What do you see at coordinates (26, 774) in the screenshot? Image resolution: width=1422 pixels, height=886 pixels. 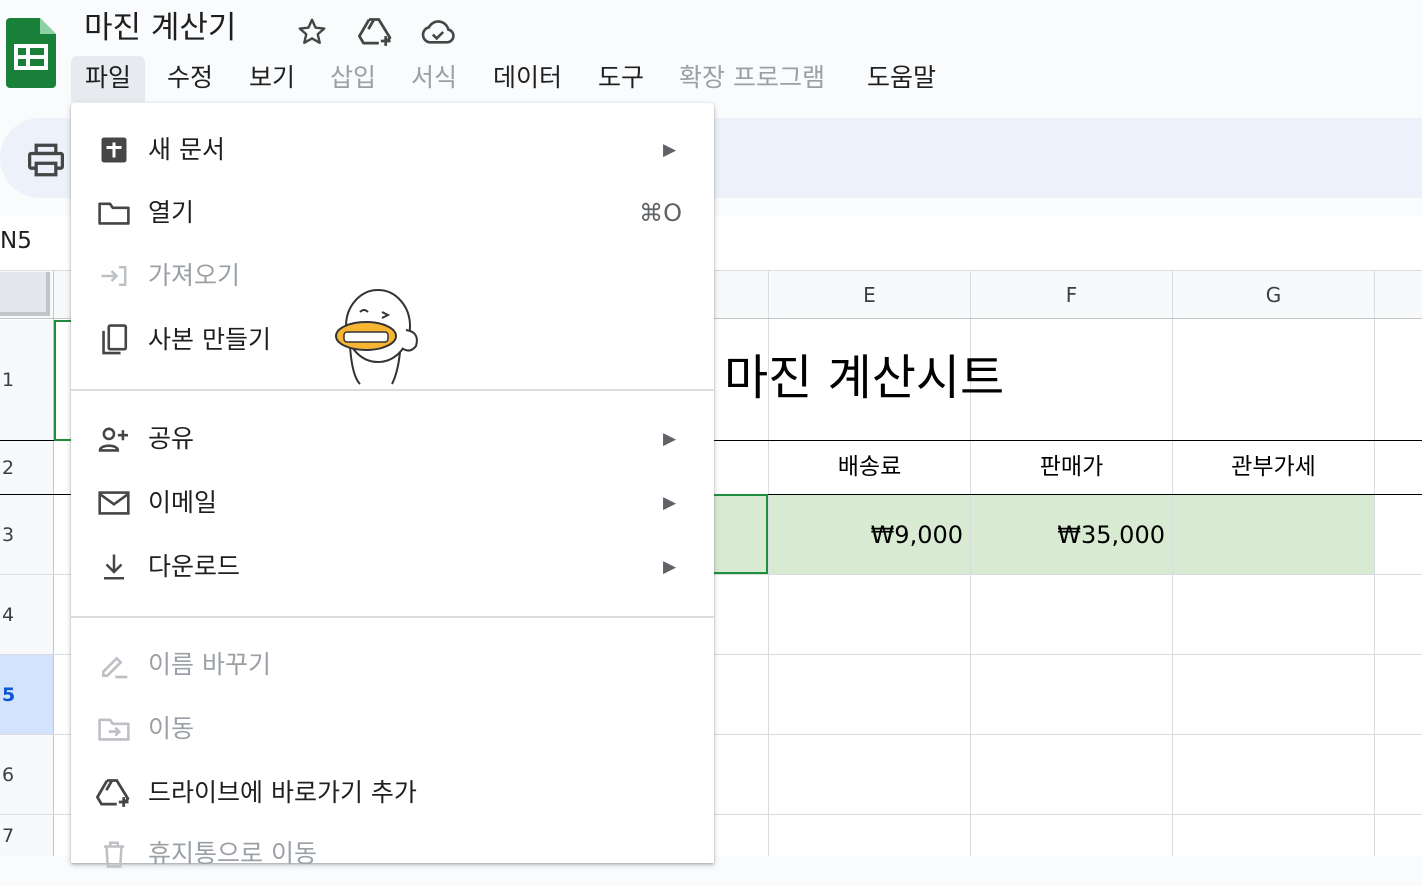 I see `row-header-6: 6` at bounding box center [26, 774].